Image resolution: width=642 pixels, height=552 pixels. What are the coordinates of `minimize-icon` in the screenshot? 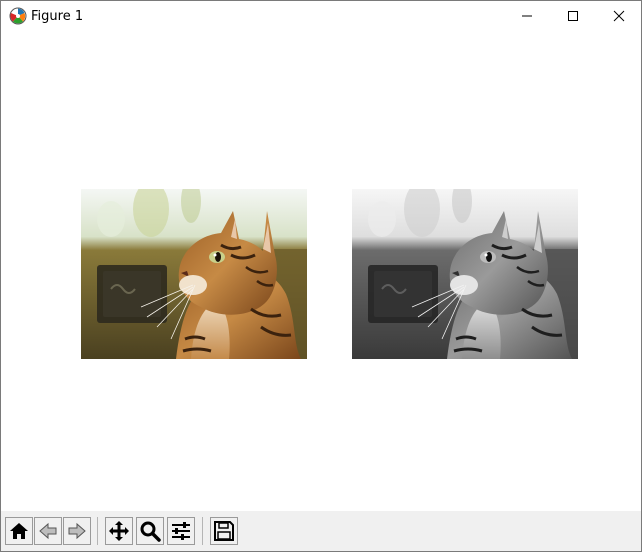 It's located at (527, 16).